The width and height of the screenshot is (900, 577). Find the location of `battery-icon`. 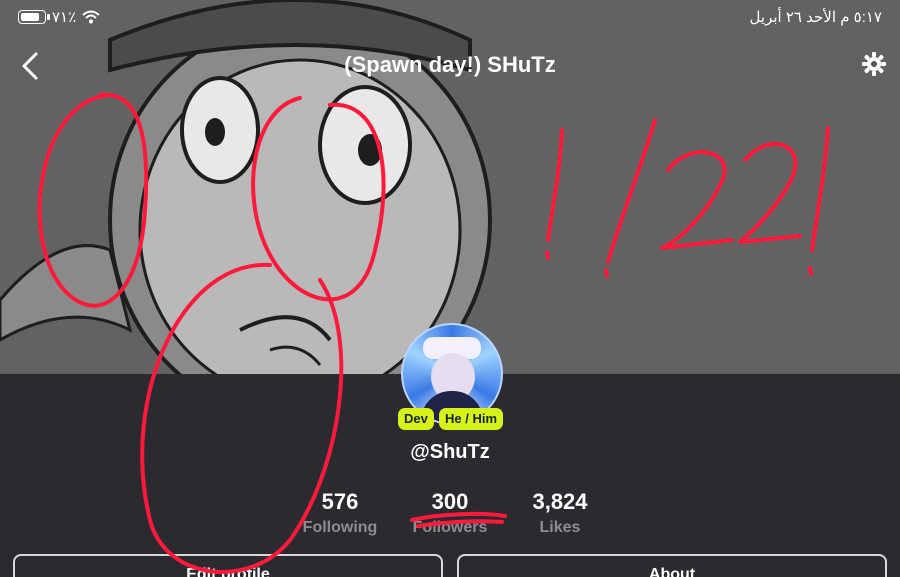

battery-icon is located at coordinates (34, 17).